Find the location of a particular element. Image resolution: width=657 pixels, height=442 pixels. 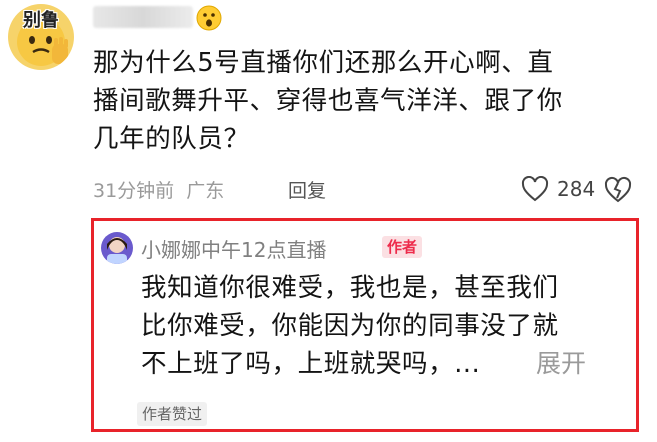

comment-meta: 31分钟前 广东 is located at coordinates (158, 189).